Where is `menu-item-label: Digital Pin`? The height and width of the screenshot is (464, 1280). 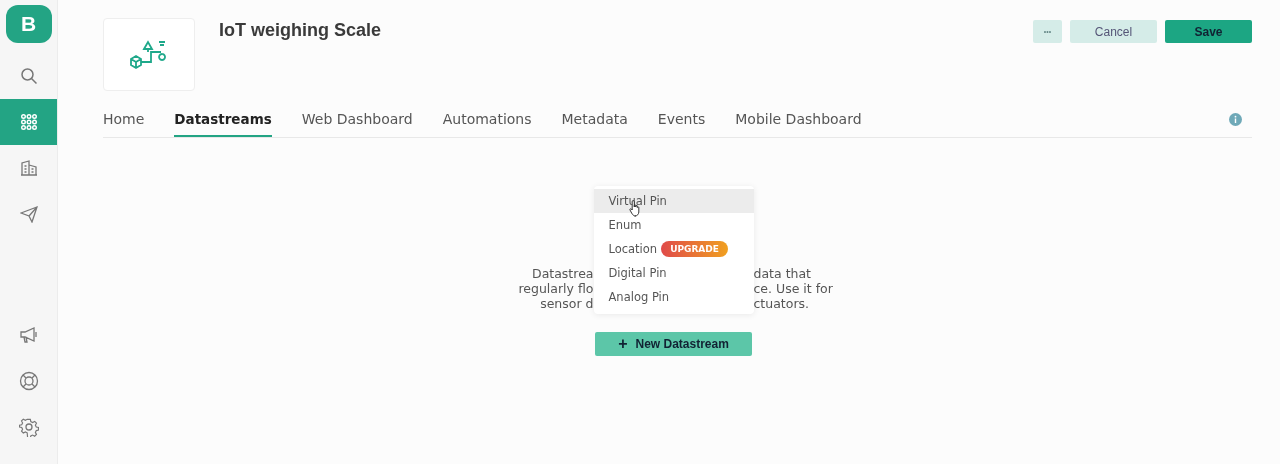
menu-item-label: Digital Pin is located at coordinates (637, 273).